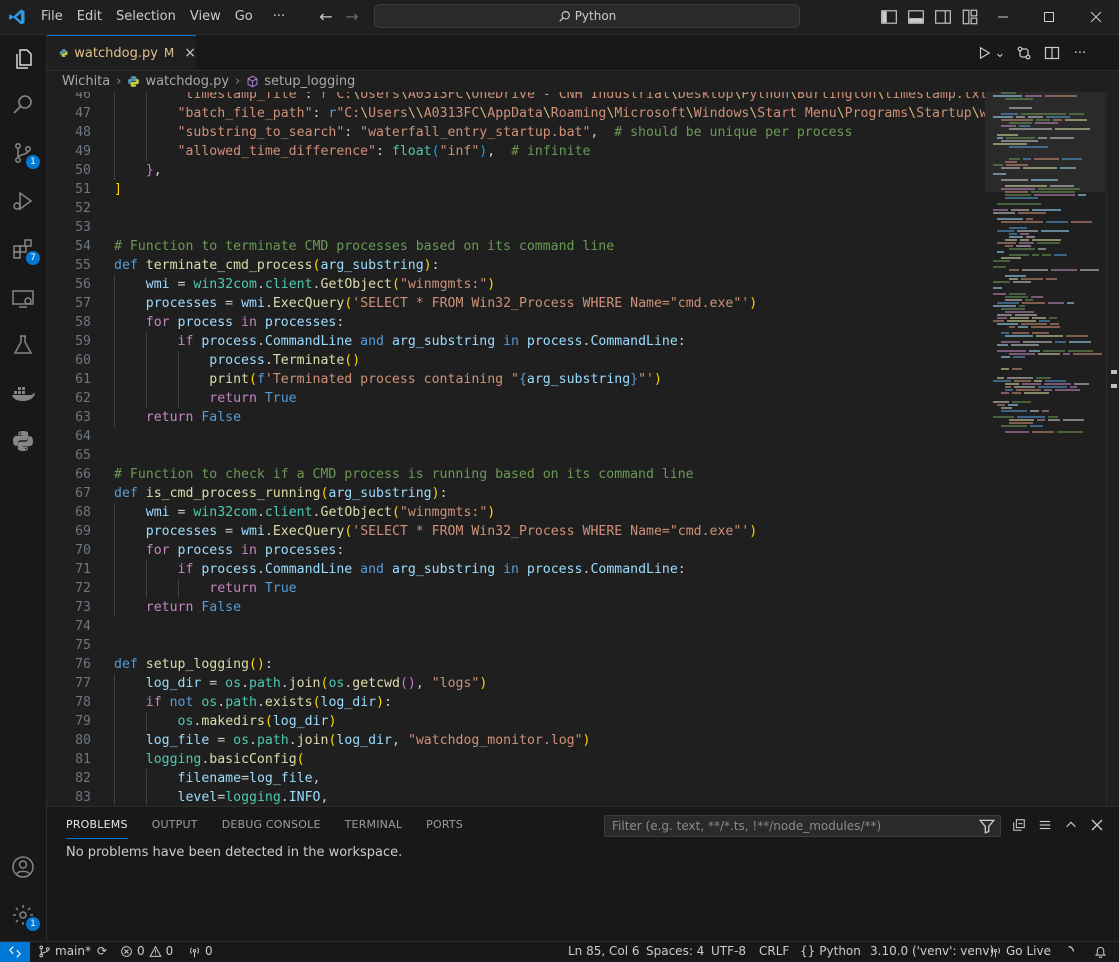  I want to click on eol-status: CRLF, so click(774, 951).